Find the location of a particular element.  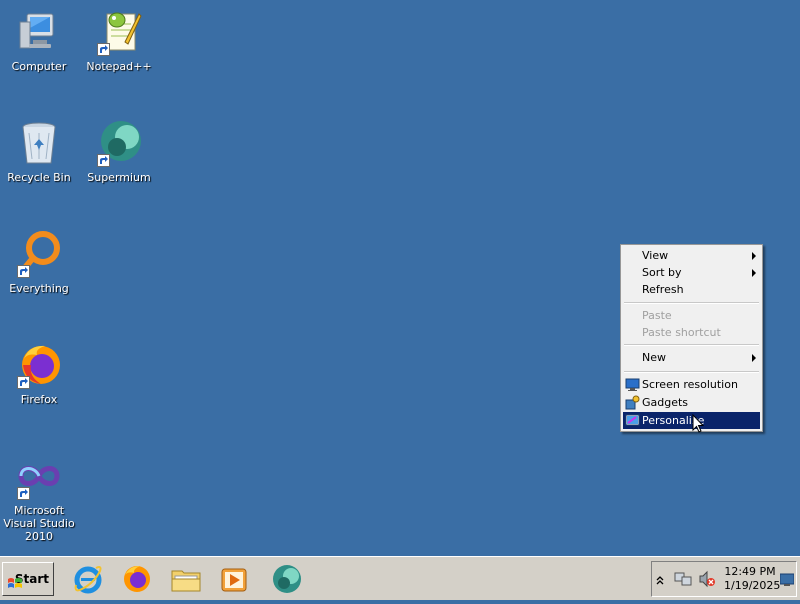

taskbar-internet-explorer is located at coordinates (88, 579).